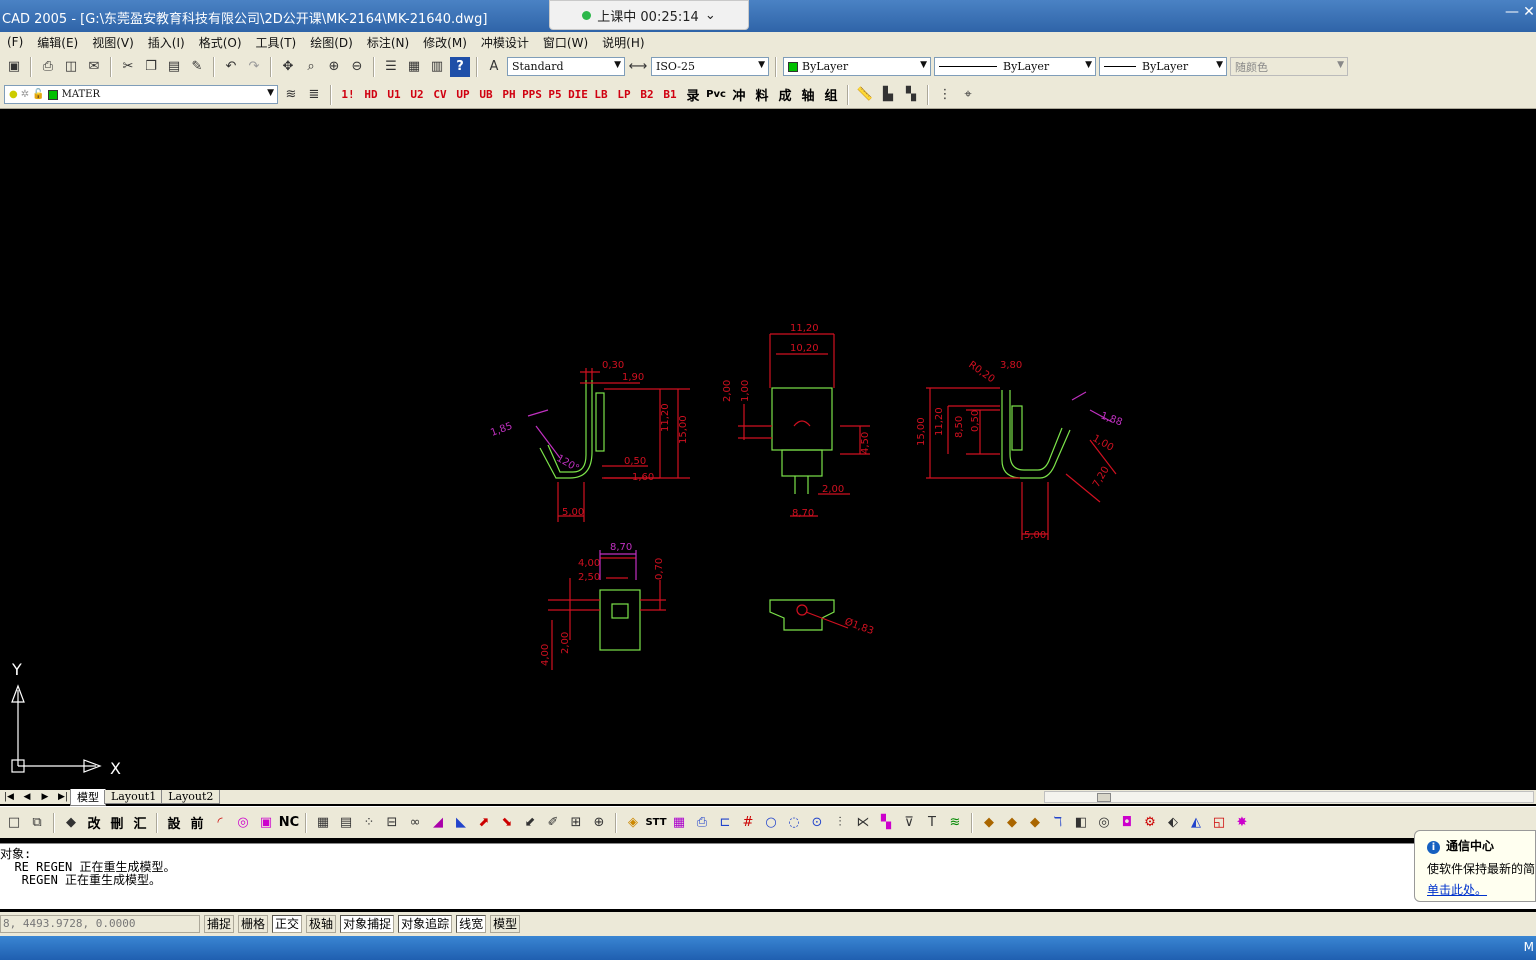 The width and height of the screenshot is (1536, 960). What do you see at coordinates (679, 823) in the screenshot?
I see `grid-pattern-icon: ▦` at bounding box center [679, 823].